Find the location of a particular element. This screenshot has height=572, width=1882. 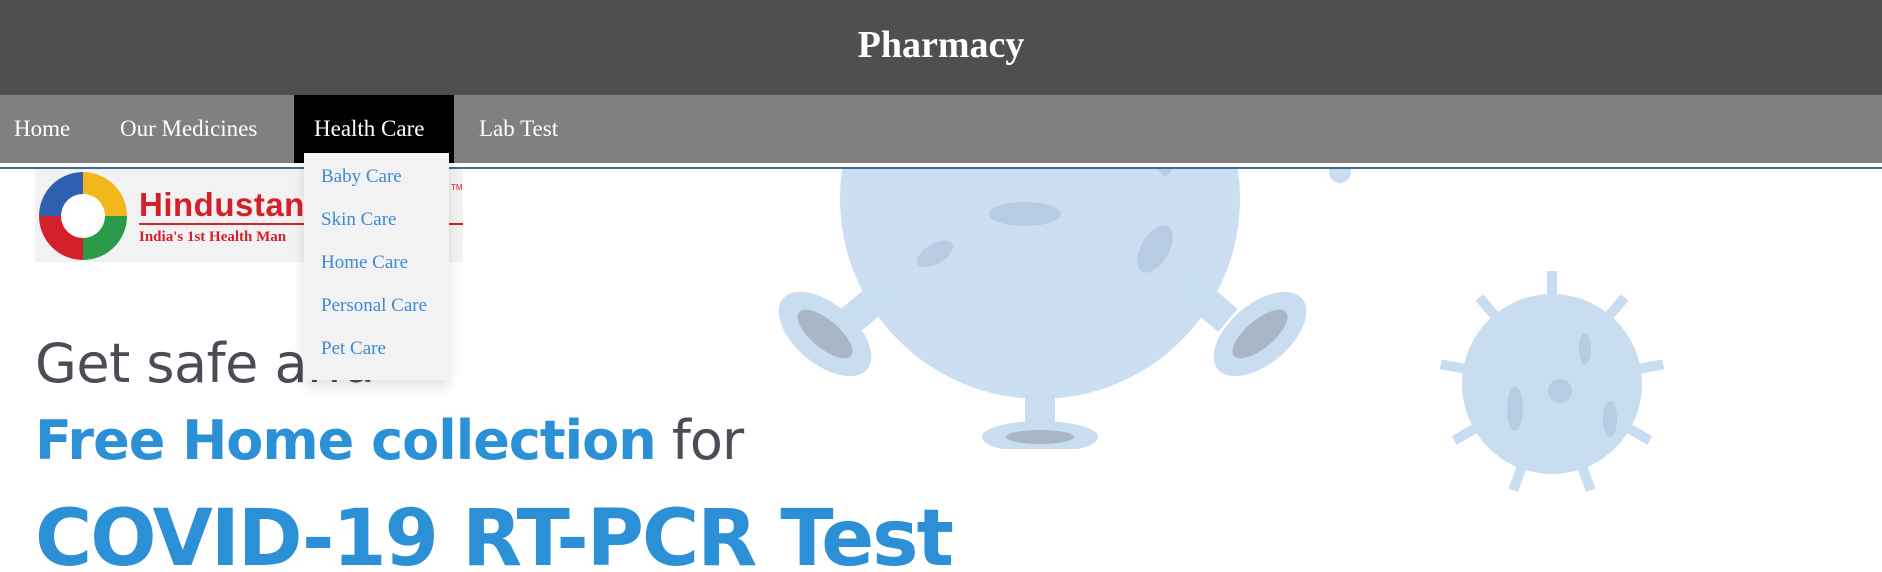

headline-highlight: Free Home collection is located at coordinates (346, 440).